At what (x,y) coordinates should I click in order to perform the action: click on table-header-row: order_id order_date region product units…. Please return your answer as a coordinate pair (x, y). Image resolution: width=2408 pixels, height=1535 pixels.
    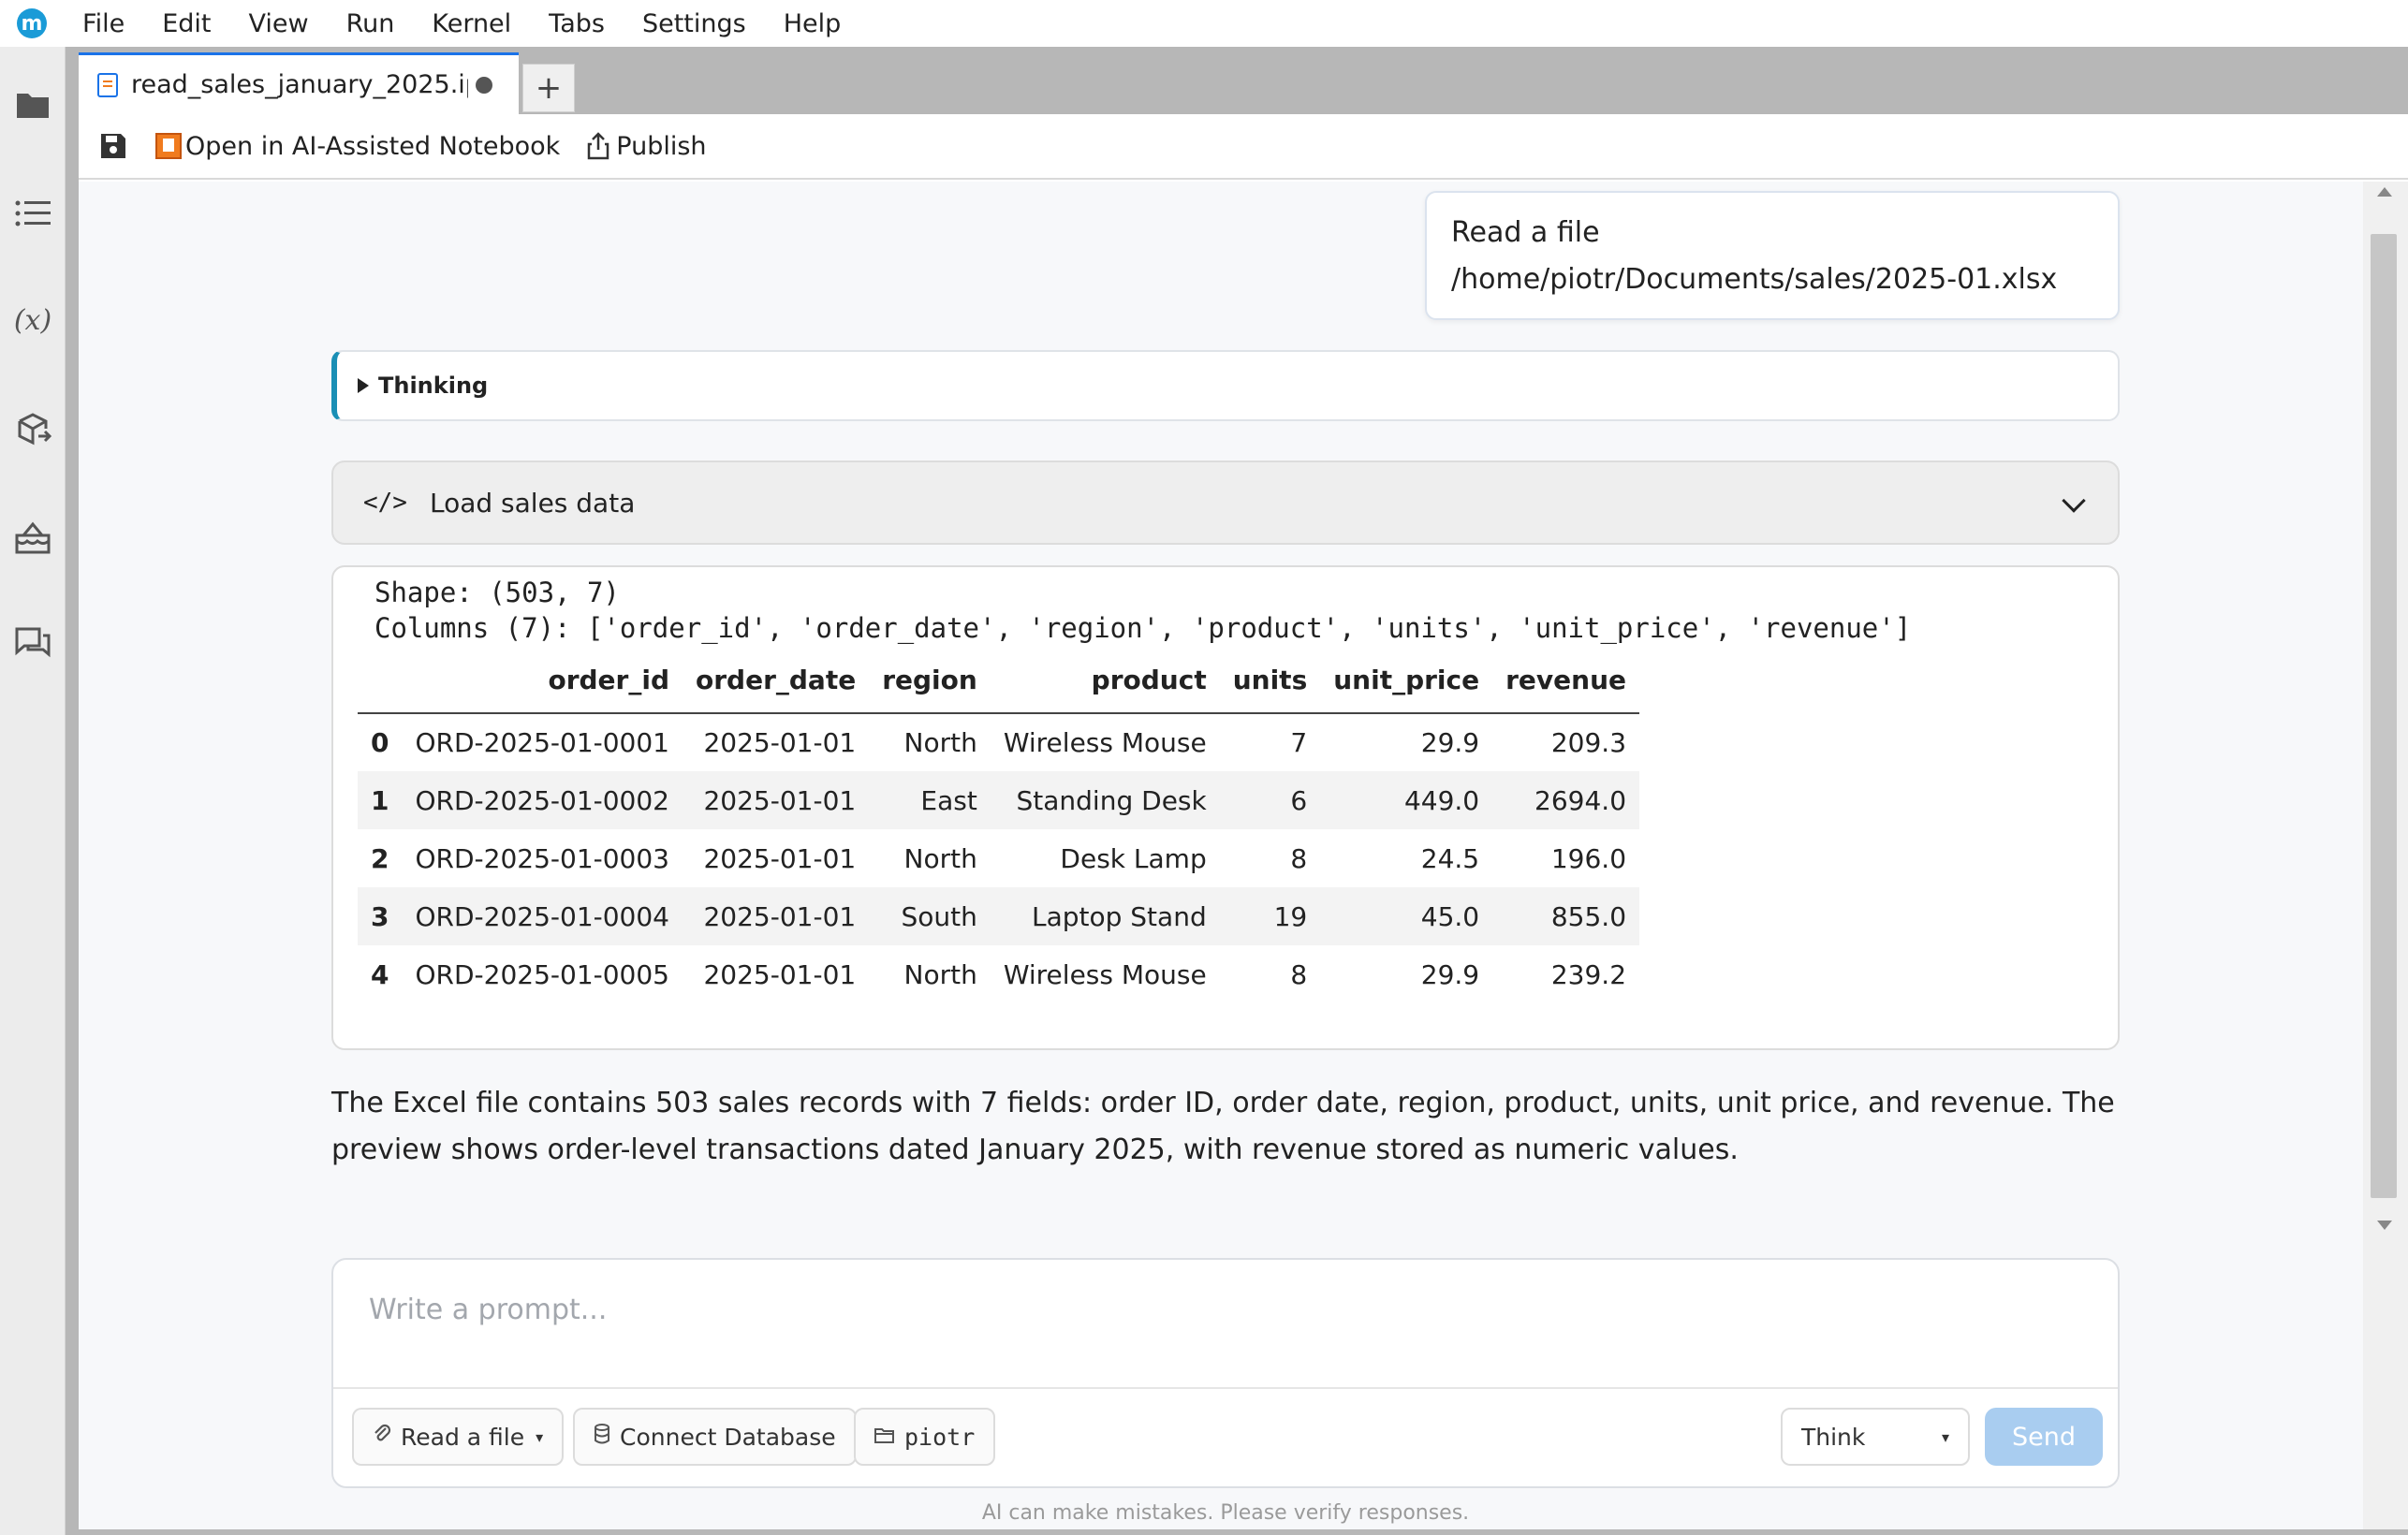
    Looking at the image, I should click on (999, 689).